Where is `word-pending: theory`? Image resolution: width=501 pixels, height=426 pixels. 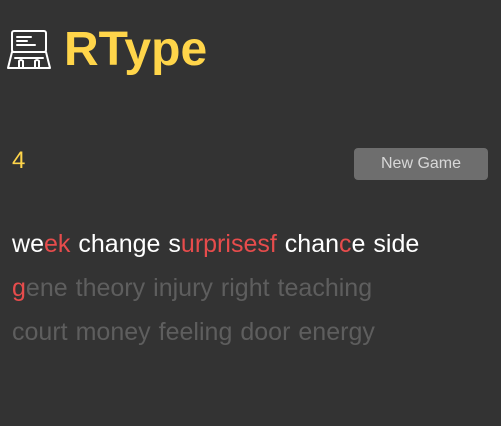 word-pending: theory is located at coordinates (111, 288).